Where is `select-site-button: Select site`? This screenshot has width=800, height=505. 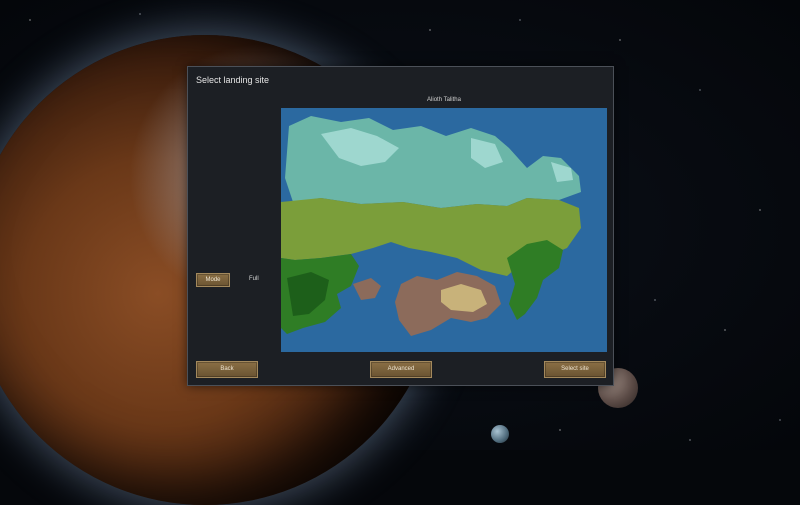 select-site-button: Select site is located at coordinates (575, 369).